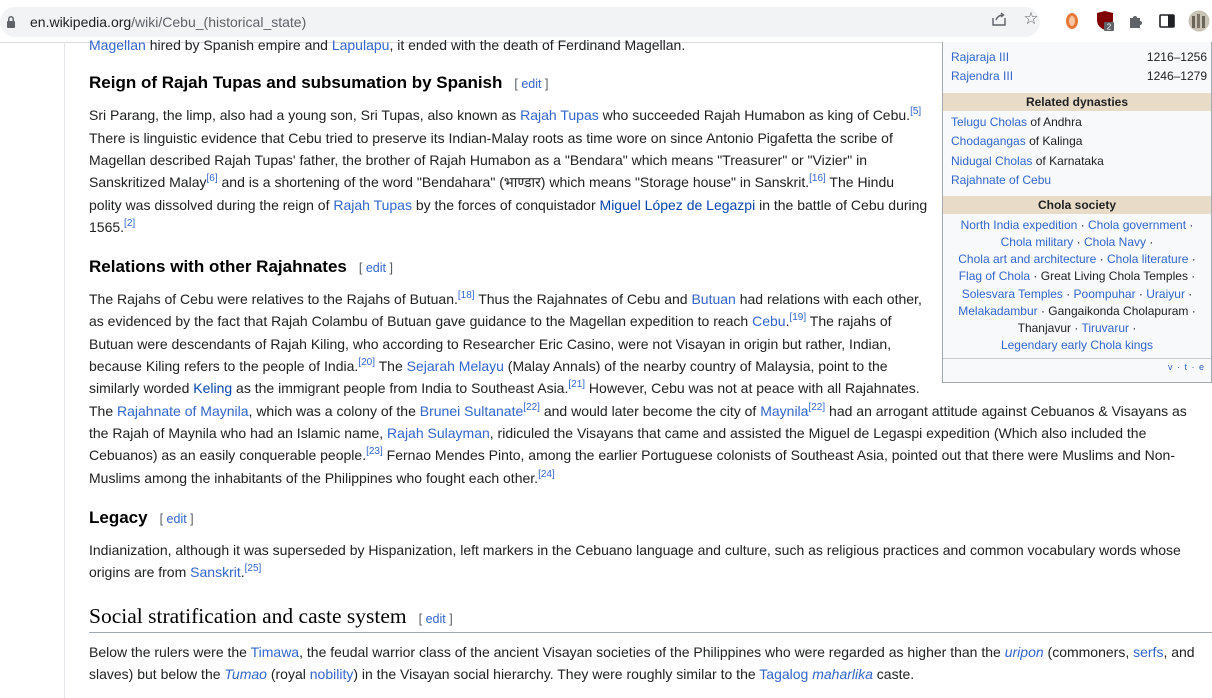  I want to click on citation-24: [24], so click(546, 474).